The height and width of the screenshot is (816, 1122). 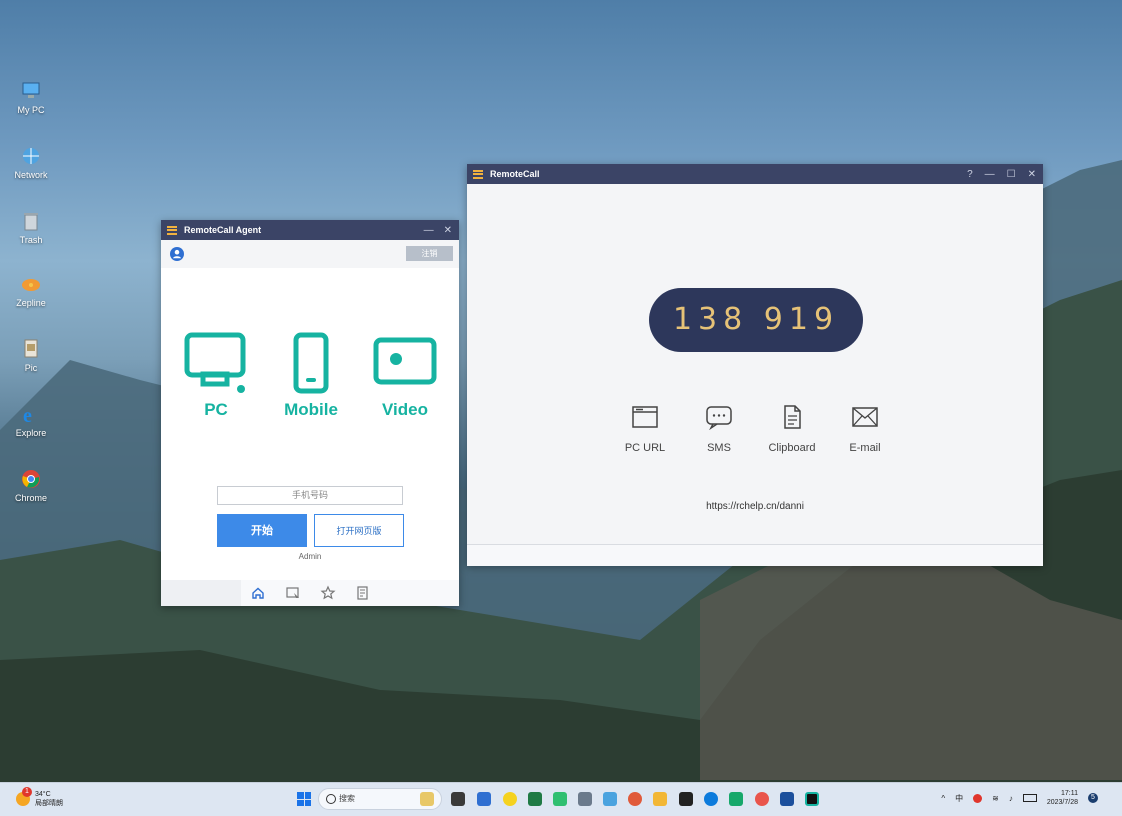 I want to click on chat-bubble-icon, so click(x=719, y=418).